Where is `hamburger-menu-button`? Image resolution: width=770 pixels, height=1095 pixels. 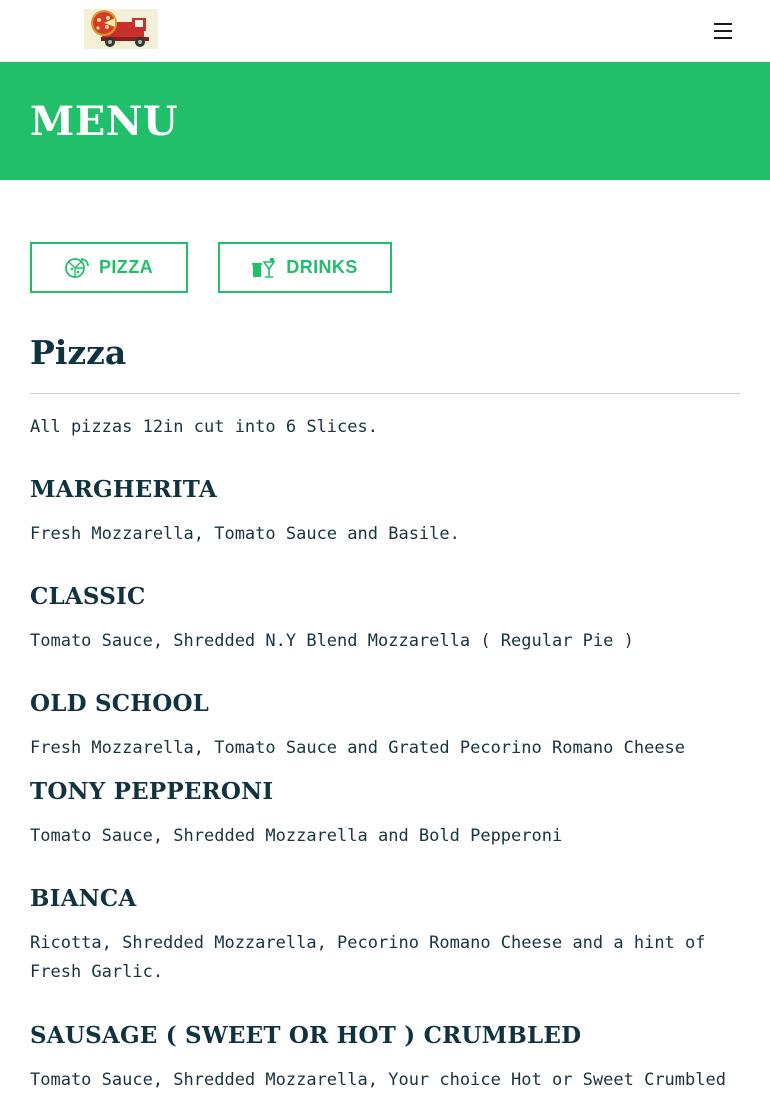
hamburger-menu-button is located at coordinates (723, 31).